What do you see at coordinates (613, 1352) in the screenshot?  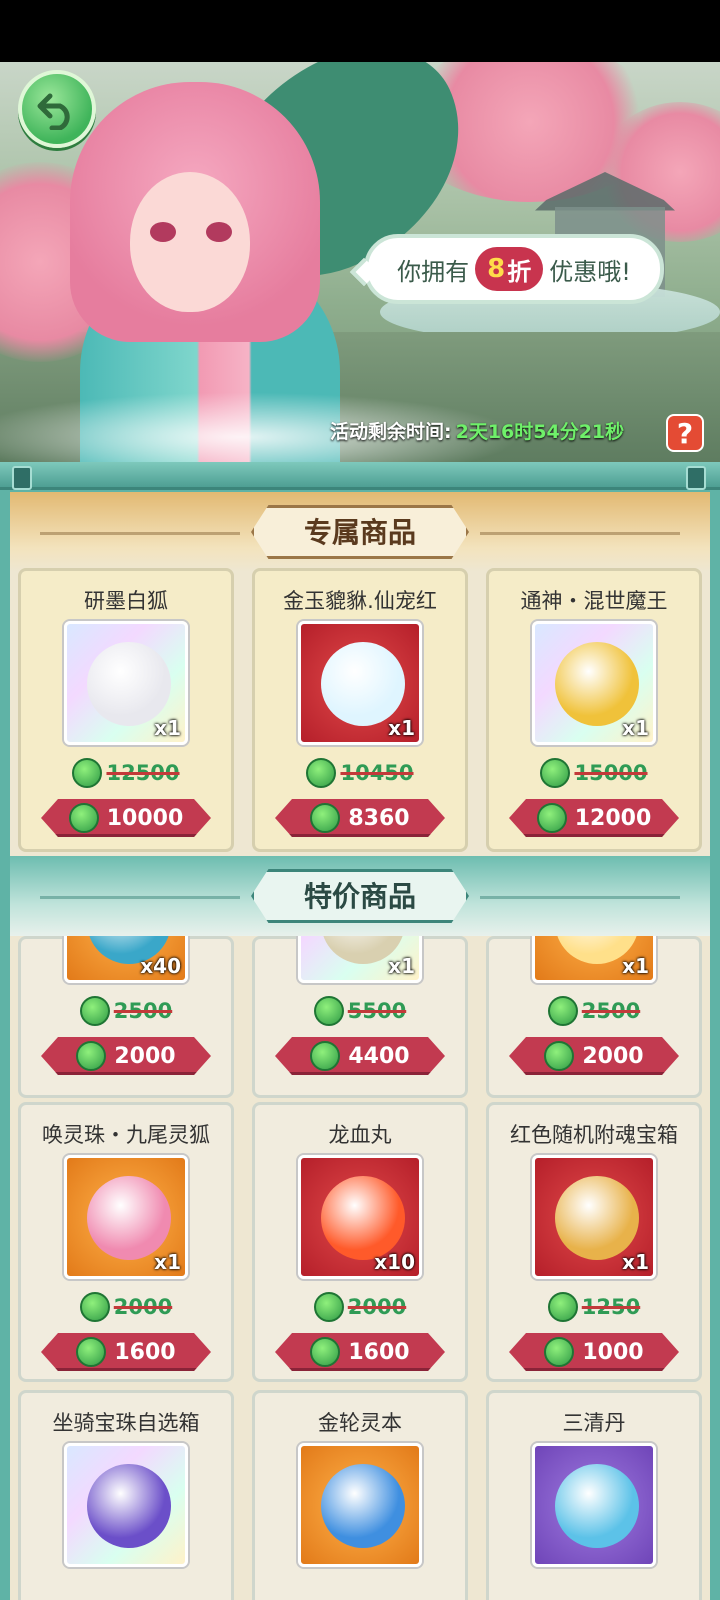 I see `sale-price-value: 1000` at bounding box center [613, 1352].